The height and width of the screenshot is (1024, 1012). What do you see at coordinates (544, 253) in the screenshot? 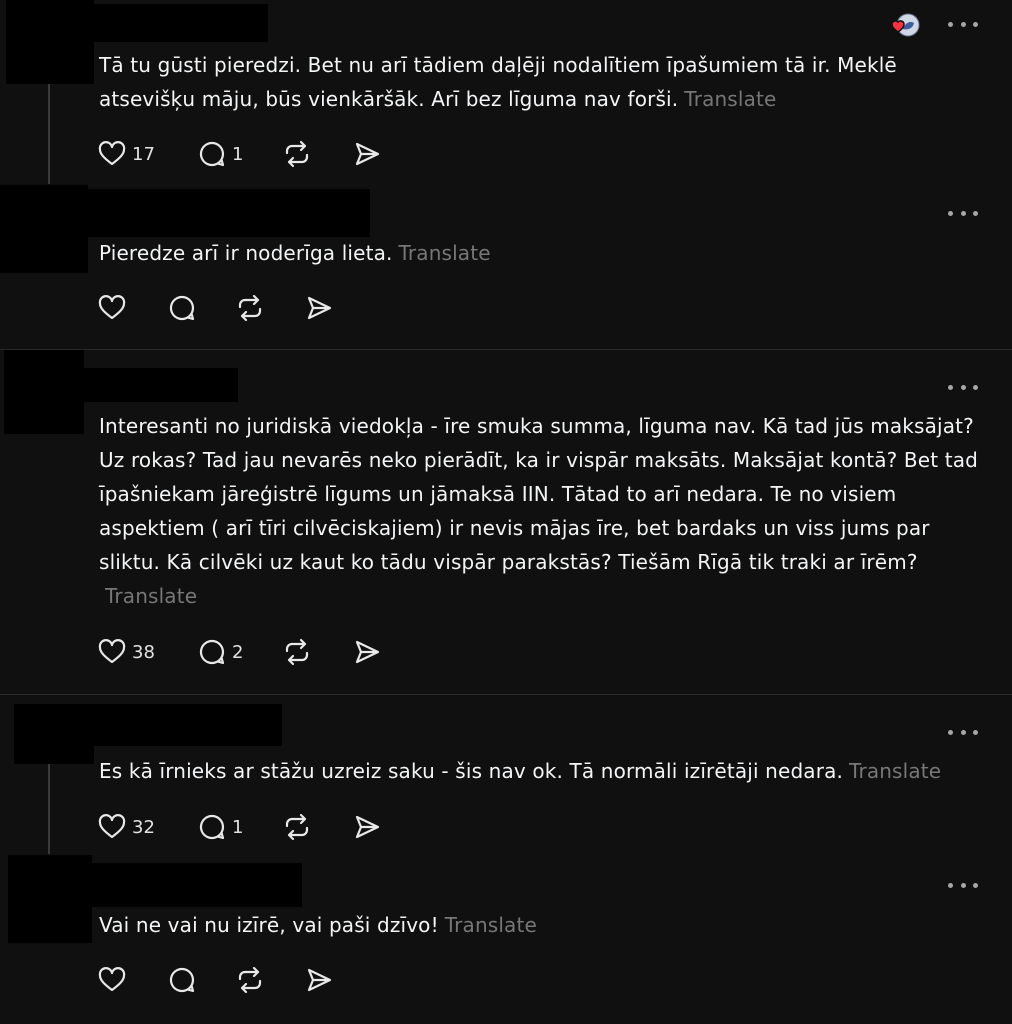
I see `post-text: Pieredze arī ir noderīga lieta. Translate` at bounding box center [544, 253].